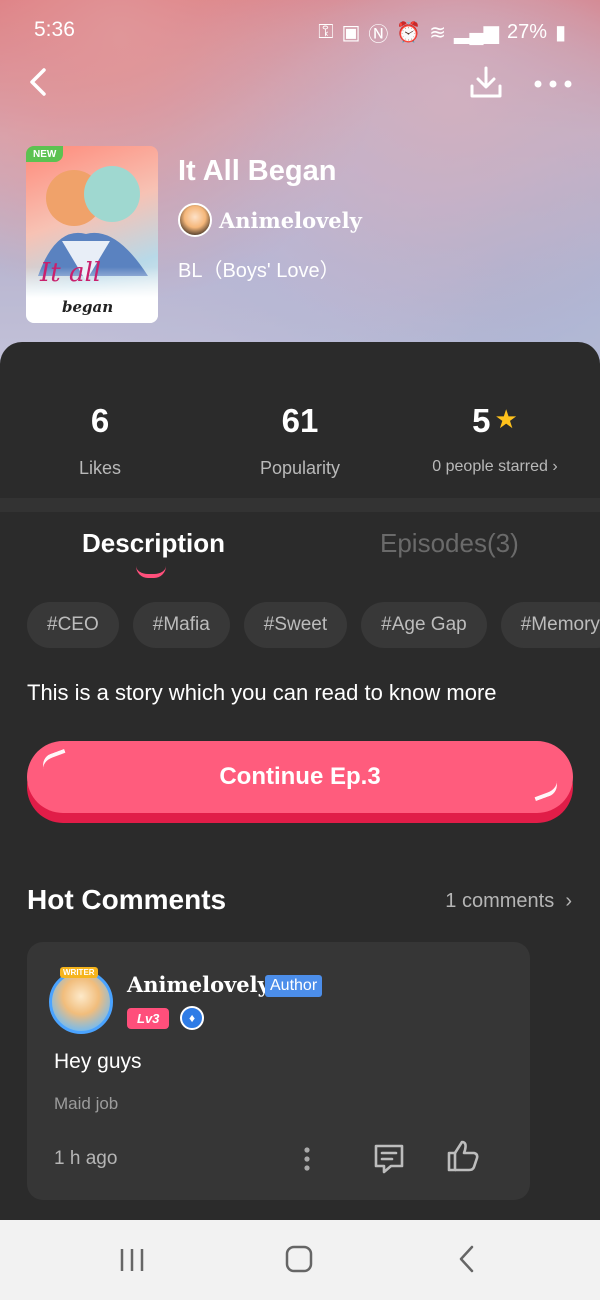 The width and height of the screenshot is (600, 1300). I want to click on system-back-button, so click(467, 1259).